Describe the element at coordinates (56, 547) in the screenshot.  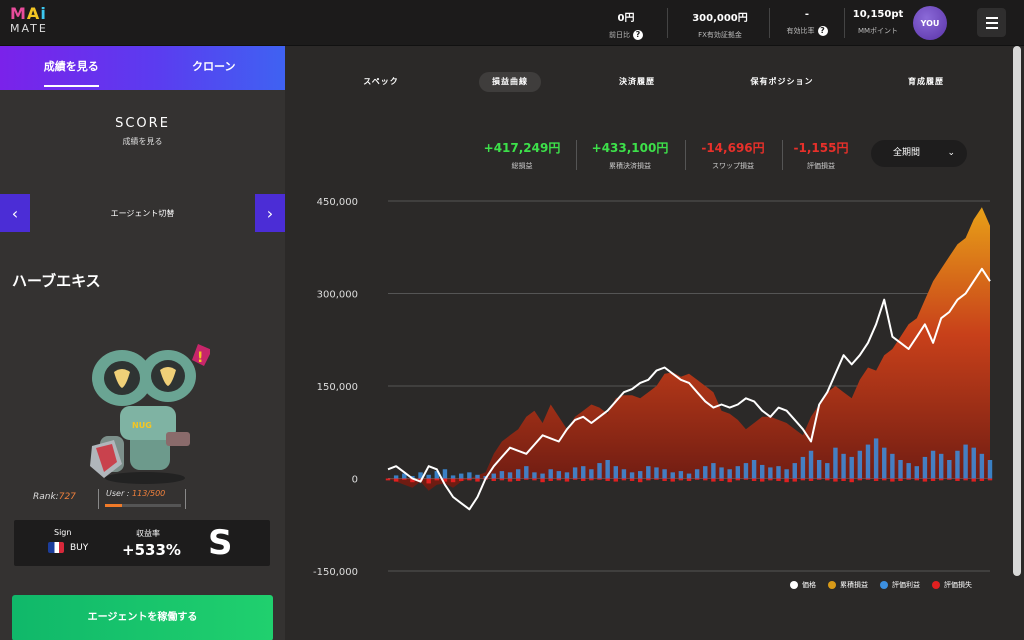
I see `currency-flag-icon` at that location.